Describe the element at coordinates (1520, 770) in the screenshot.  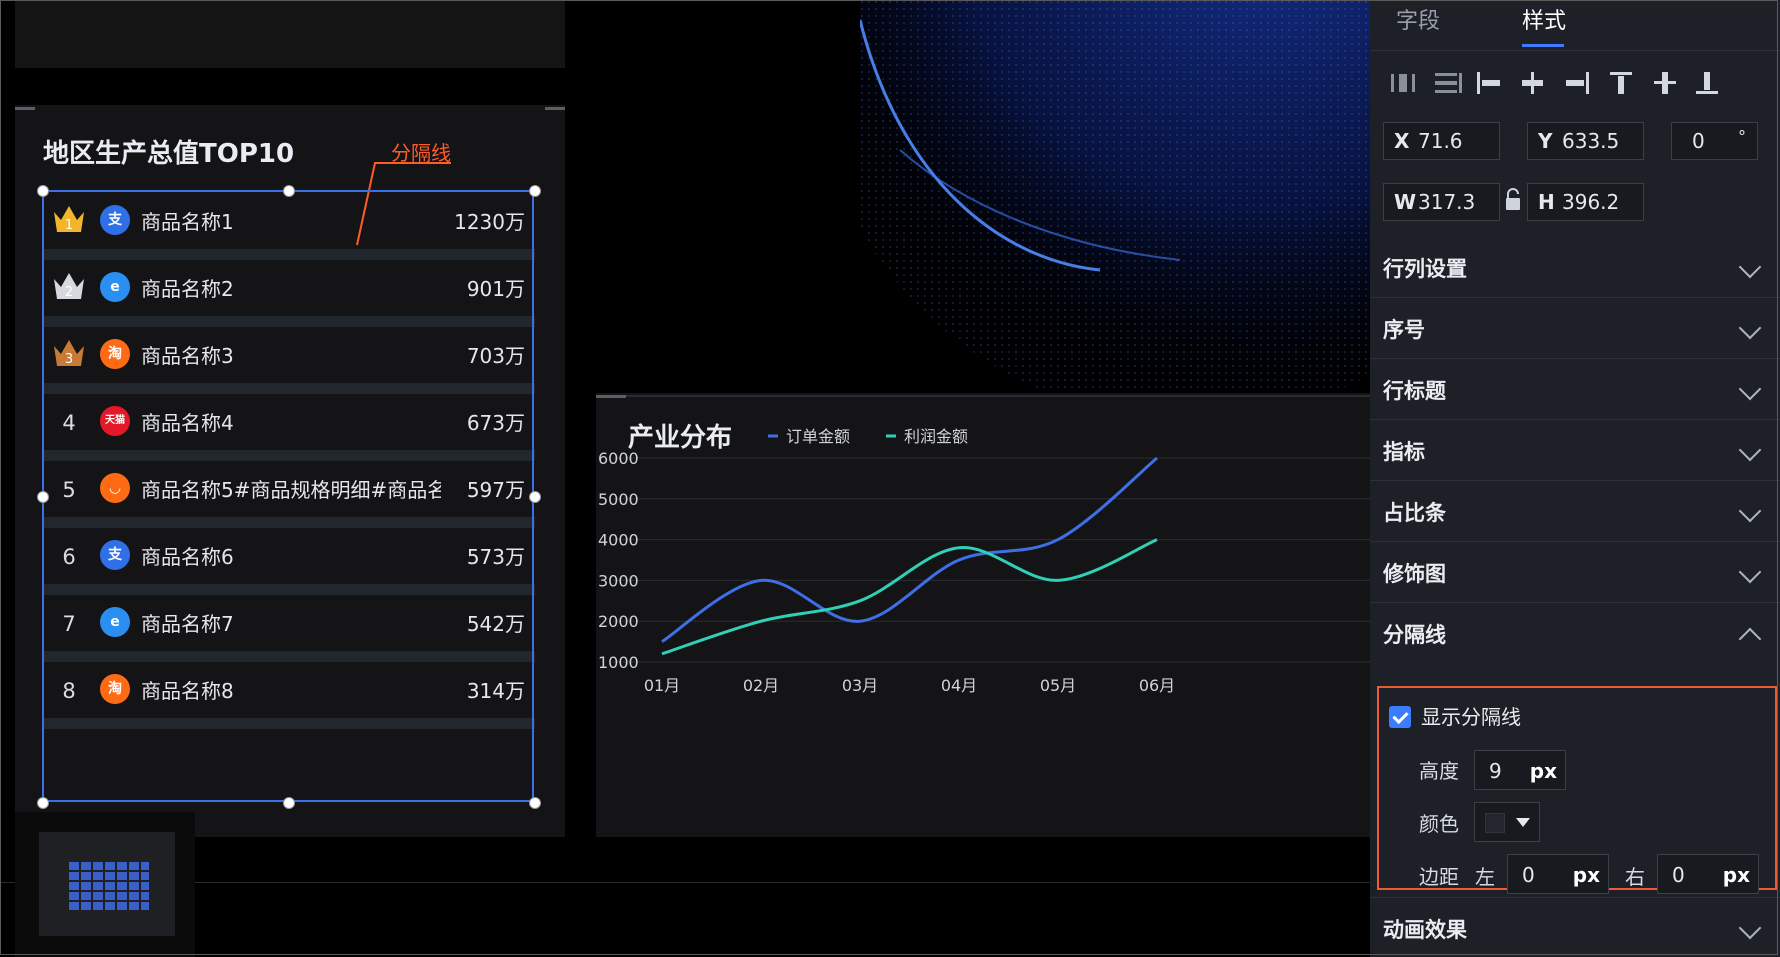
I see `height-input: 9 px` at that location.